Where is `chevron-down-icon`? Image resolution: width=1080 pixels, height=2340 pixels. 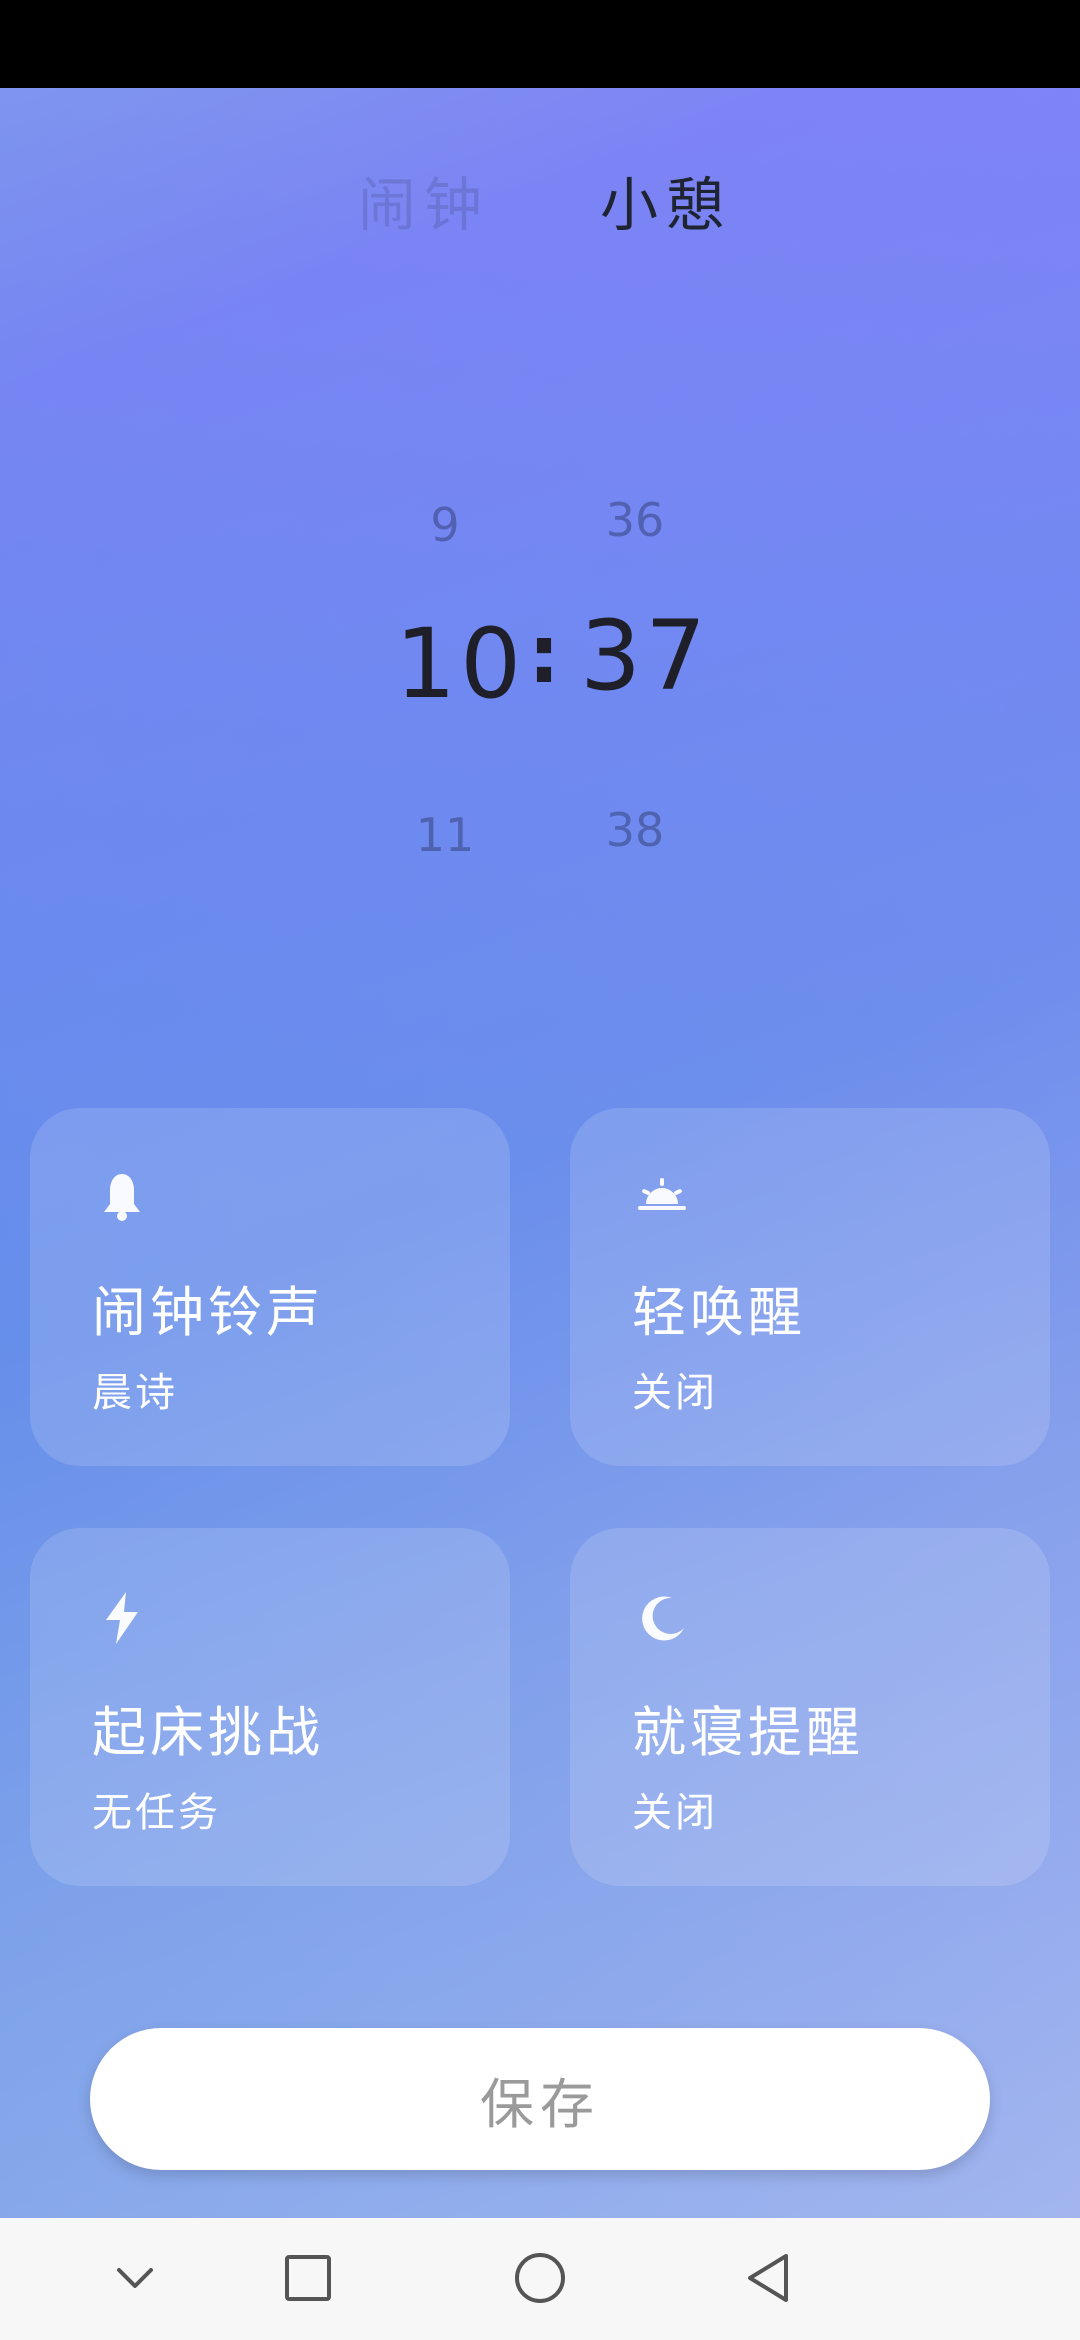 chevron-down-icon is located at coordinates (135, 2278).